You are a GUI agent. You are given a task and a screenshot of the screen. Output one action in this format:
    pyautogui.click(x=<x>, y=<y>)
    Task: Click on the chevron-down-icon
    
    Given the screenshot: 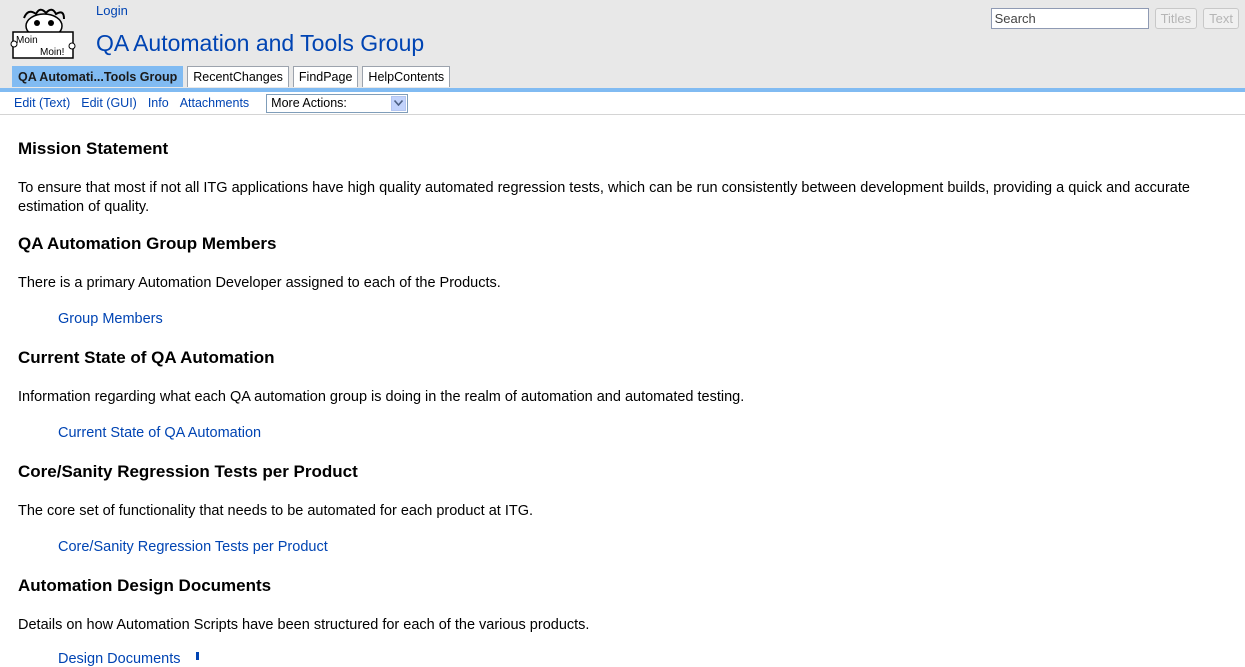 What is the action you would take?
    pyautogui.click(x=399, y=103)
    